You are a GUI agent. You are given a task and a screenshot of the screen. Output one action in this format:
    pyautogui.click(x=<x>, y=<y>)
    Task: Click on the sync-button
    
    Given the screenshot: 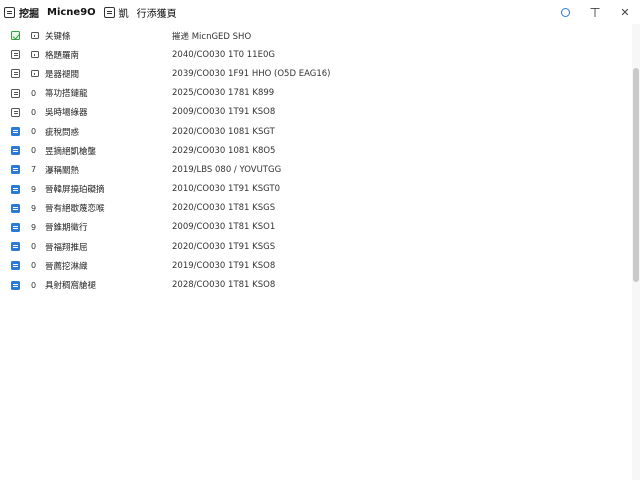 What is the action you would take?
    pyautogui.click(x=565, y=12)
    